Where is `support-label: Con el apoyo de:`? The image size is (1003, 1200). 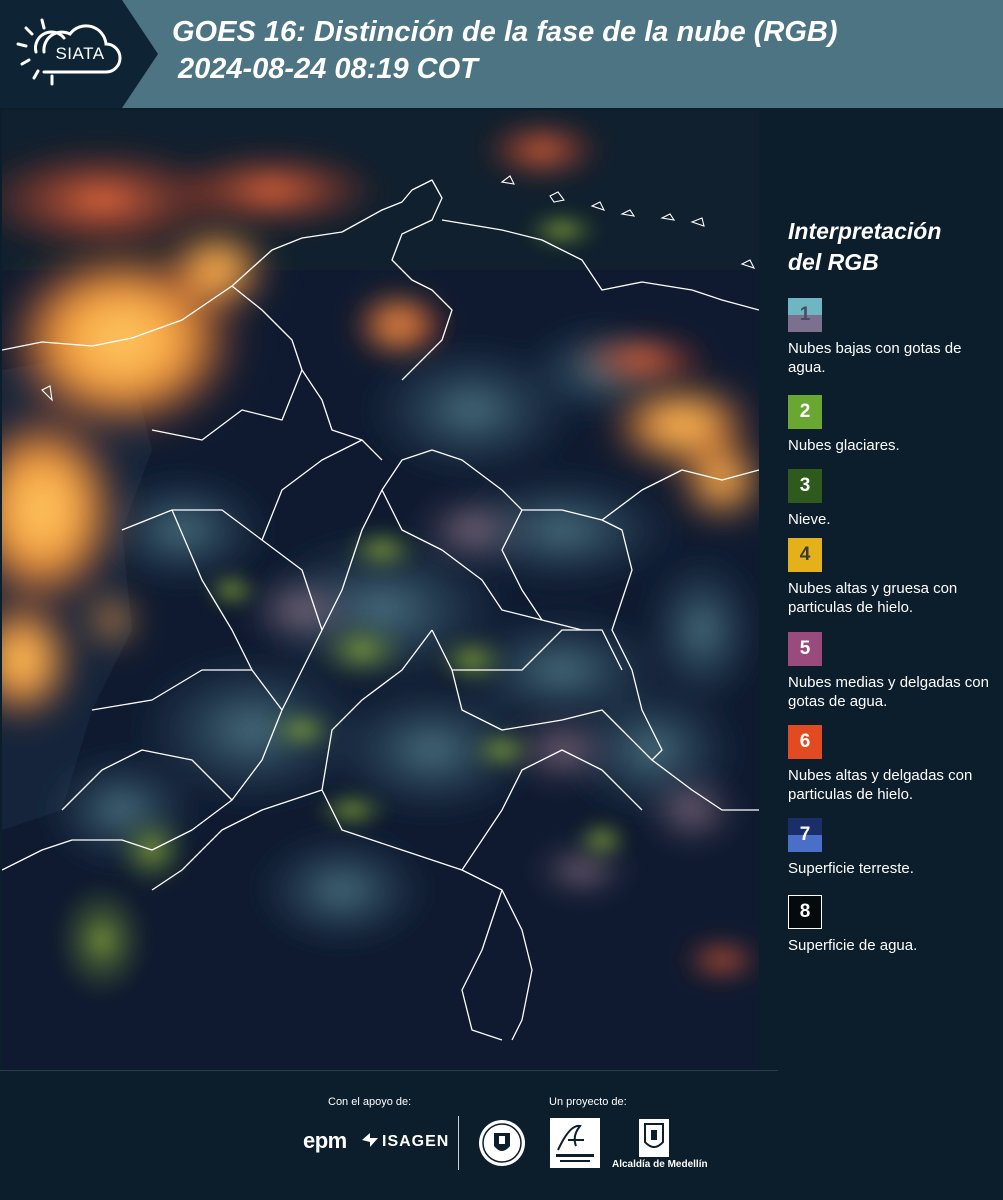 support-label: Con el apoyo de: is located at coordinates (370, 1102).